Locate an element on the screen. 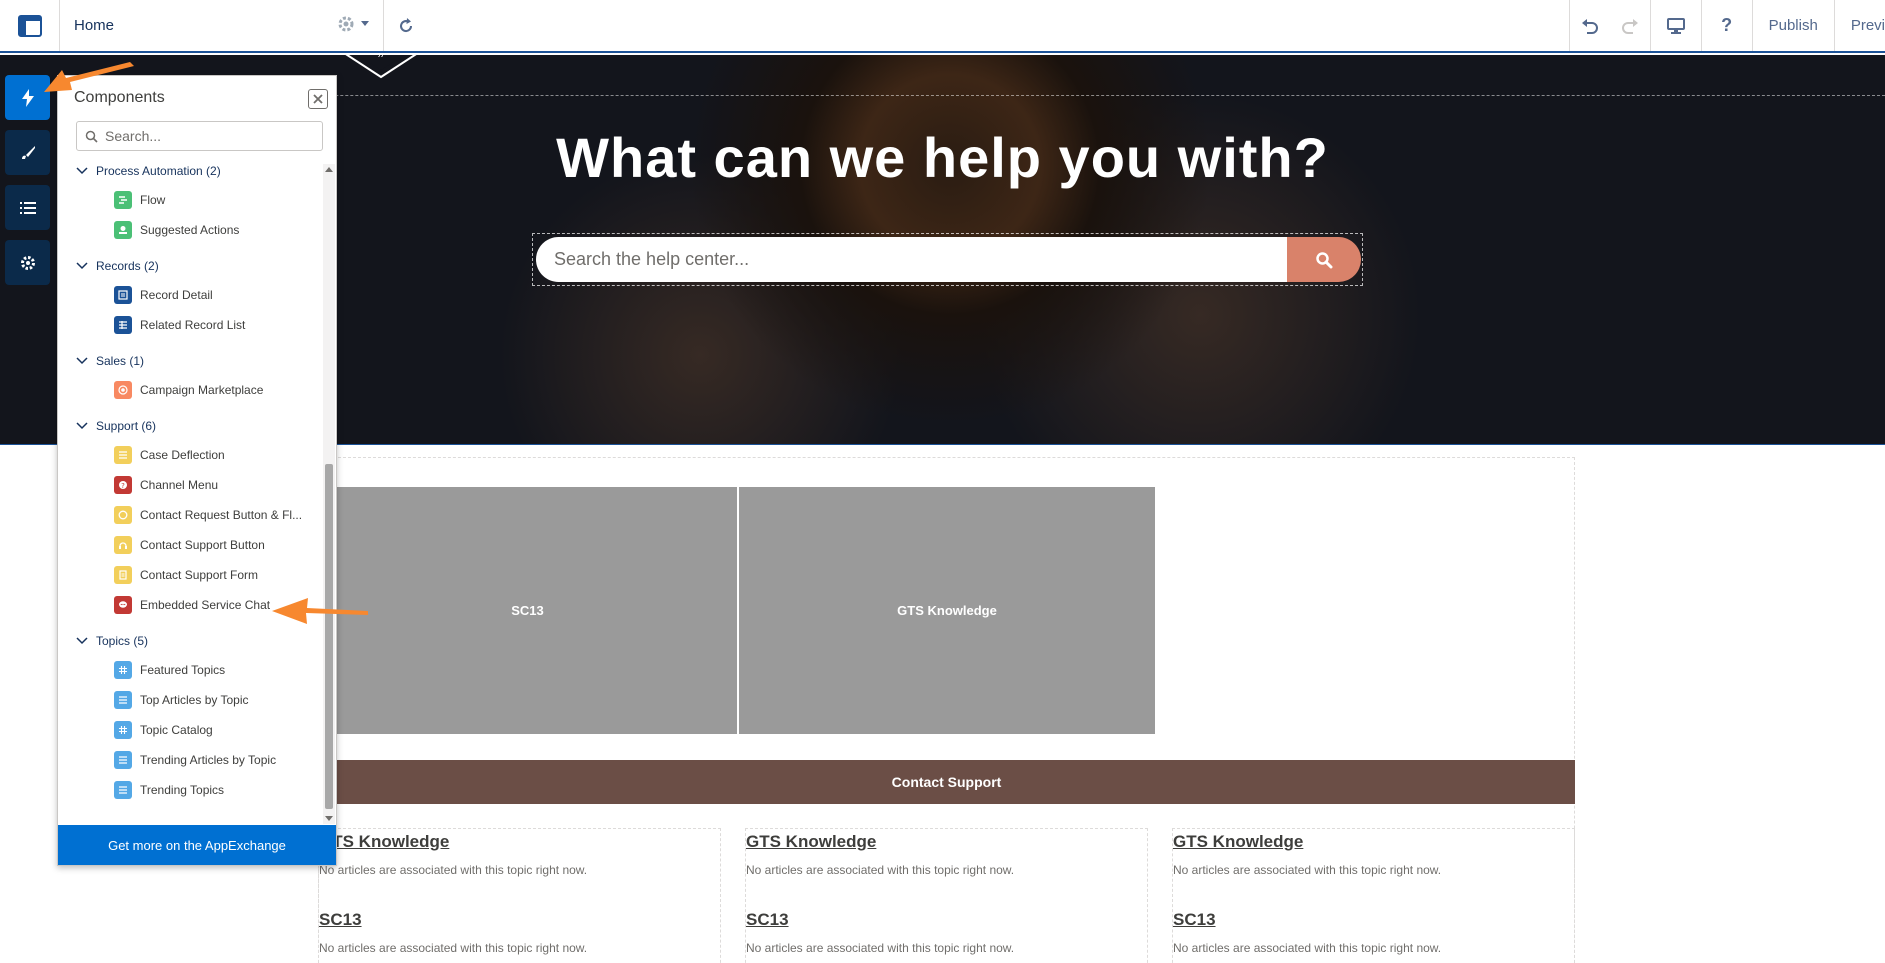 The width and height of the screenshot is (1885, 963). related-list-icon is located at coordinates (123, 325).